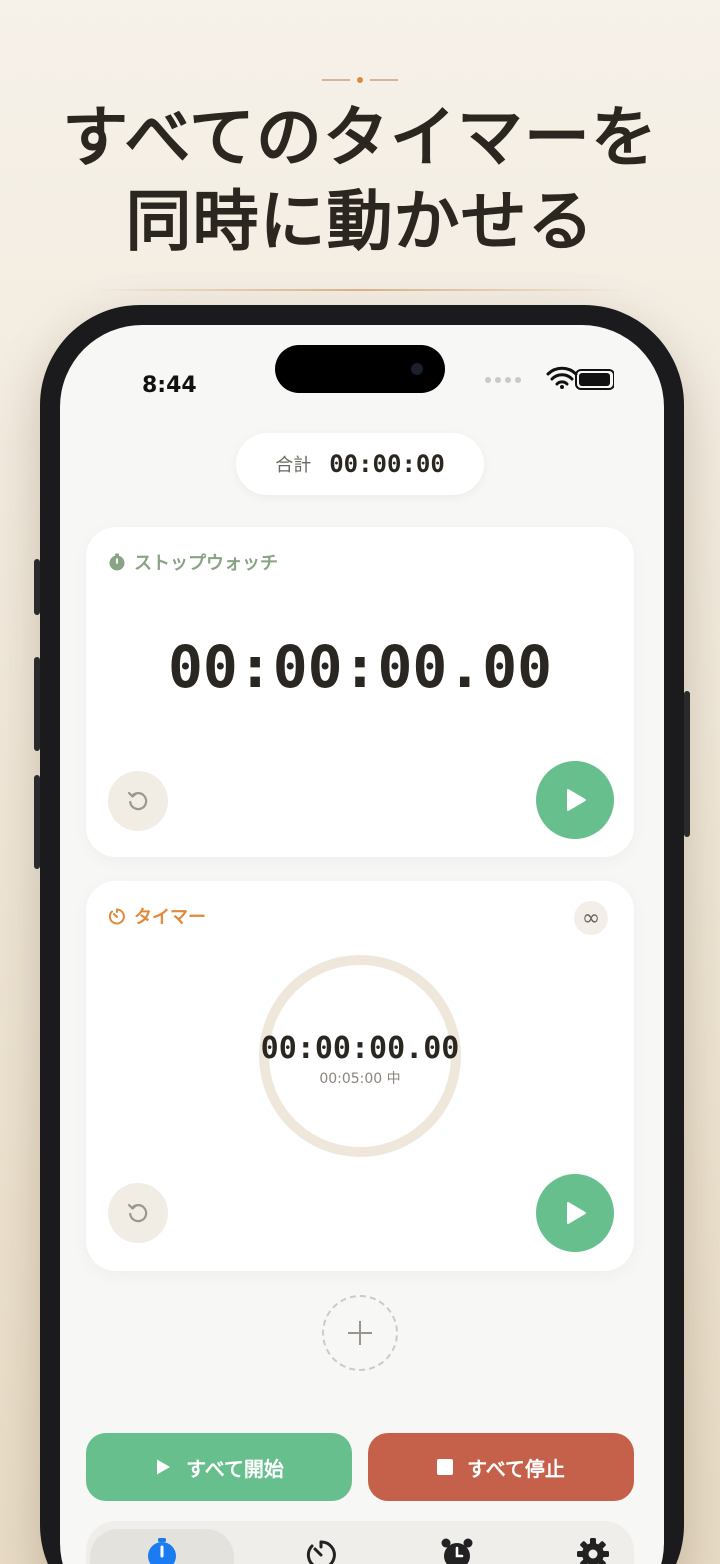 Image resolution: width=720 pixels, height=1564 pixels. I want to click on stopwatch-play-button, so click(575, 800).